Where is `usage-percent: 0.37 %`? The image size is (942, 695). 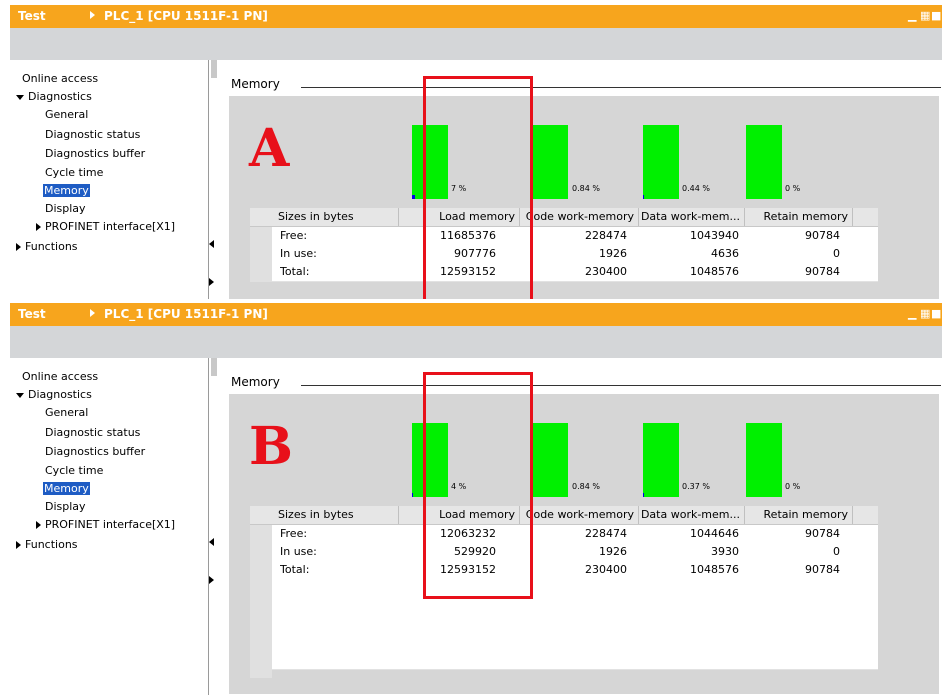 usage-percent: 0.37 % is located at coordinates (696, 486).